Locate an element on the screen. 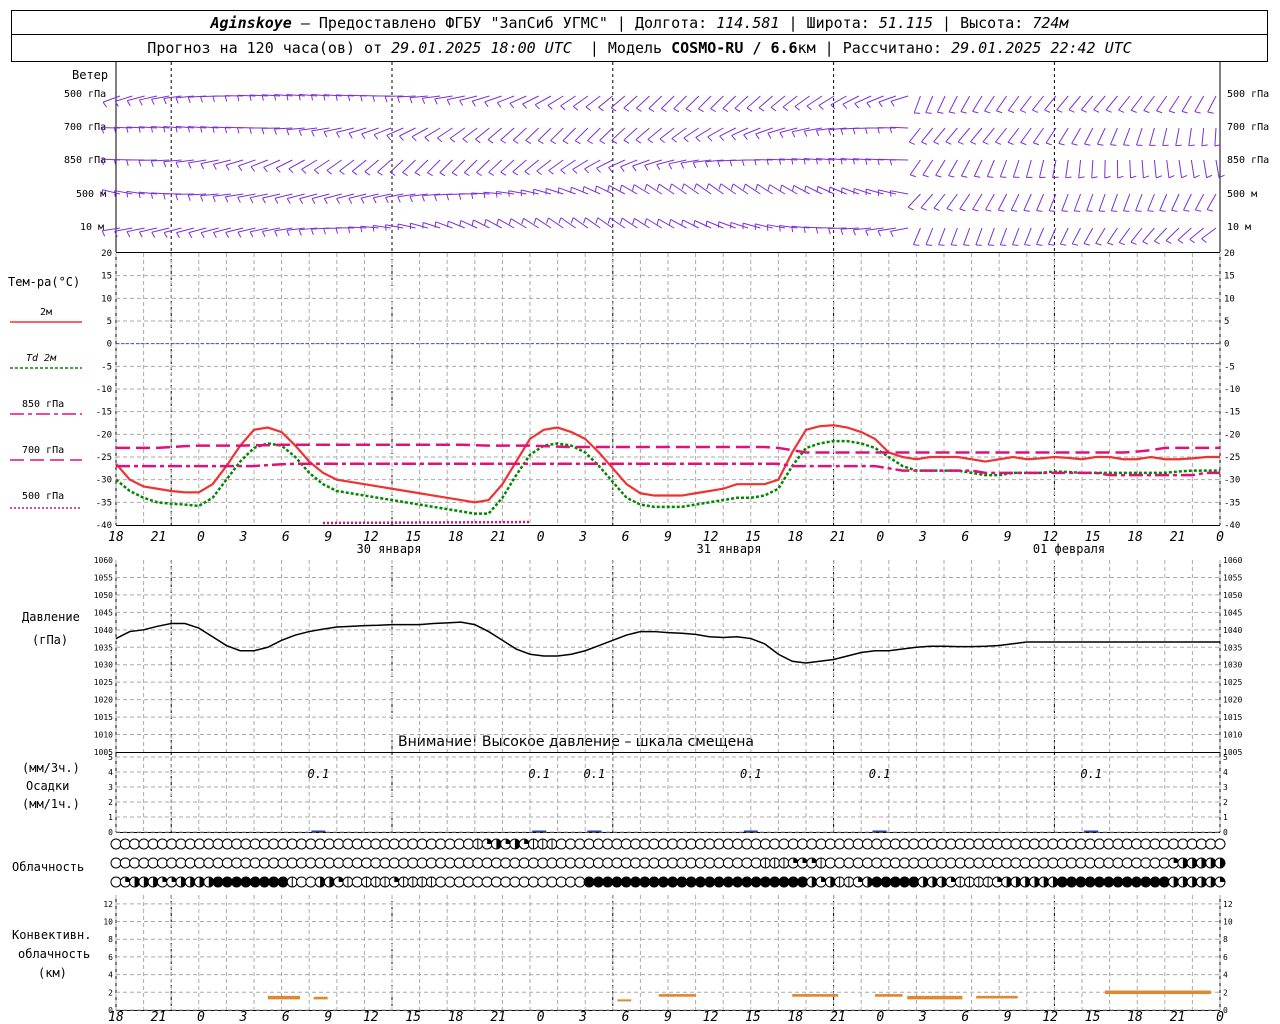  precip-ytick-right: 4 is located at coordinates (1225, 772).